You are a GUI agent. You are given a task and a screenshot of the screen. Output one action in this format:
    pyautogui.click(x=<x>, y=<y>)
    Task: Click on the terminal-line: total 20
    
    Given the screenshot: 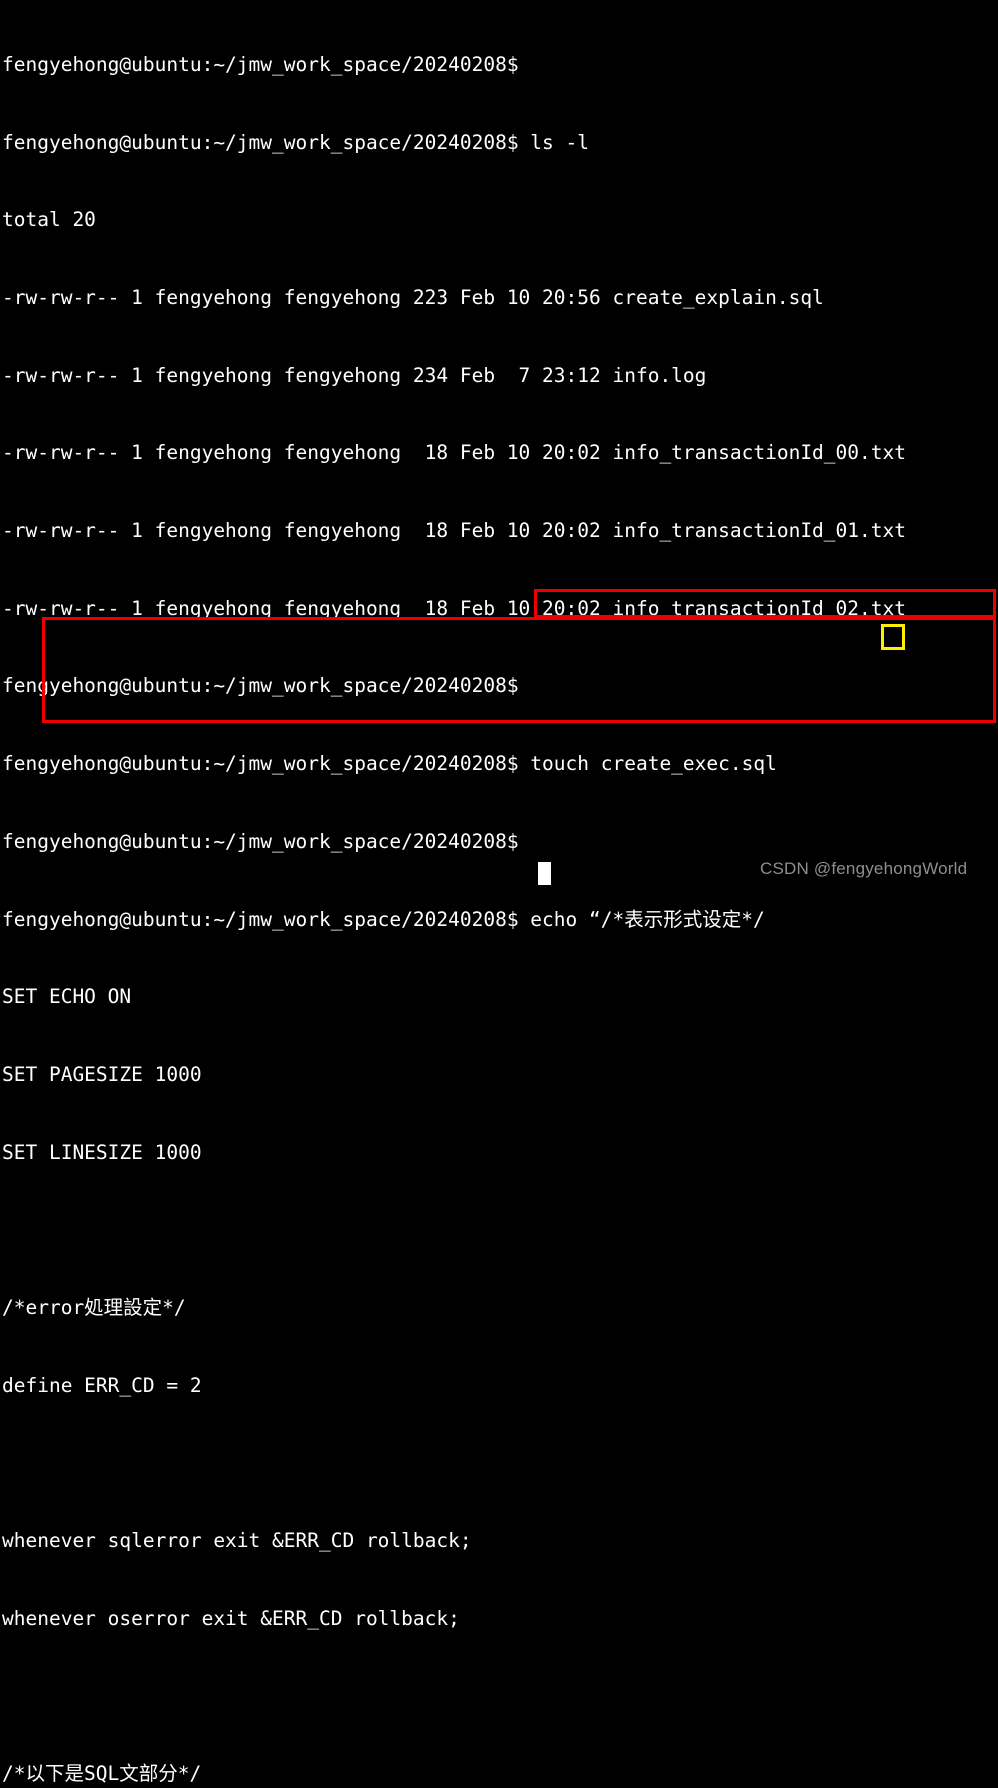 What is the action you would take?
    pyautogui.click(x=49, y=220)
    